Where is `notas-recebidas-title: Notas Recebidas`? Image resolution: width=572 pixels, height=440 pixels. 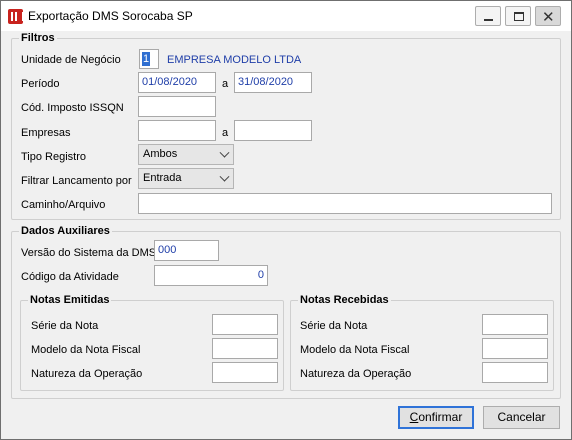
notas-recebidas-title: Notas Recebidas is located at coordinates (344, 300).